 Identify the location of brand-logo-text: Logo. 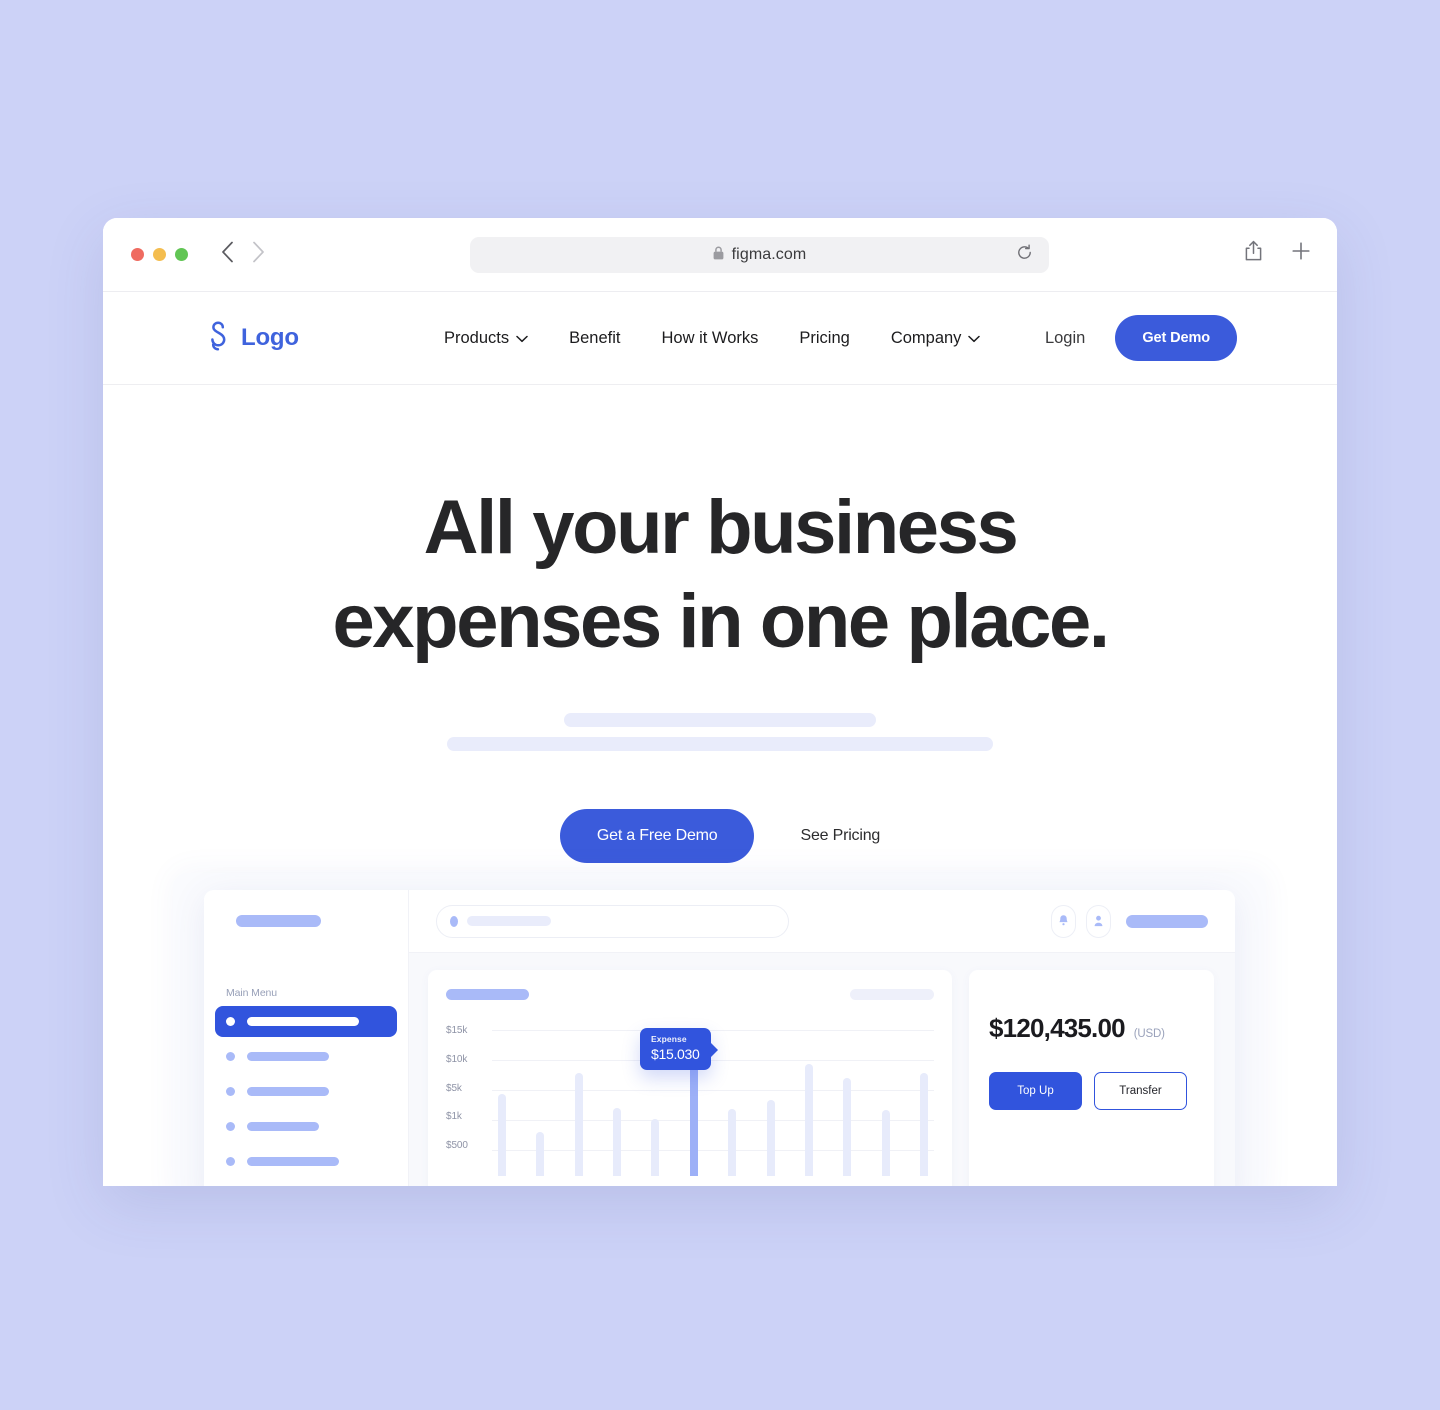
(270, 337).